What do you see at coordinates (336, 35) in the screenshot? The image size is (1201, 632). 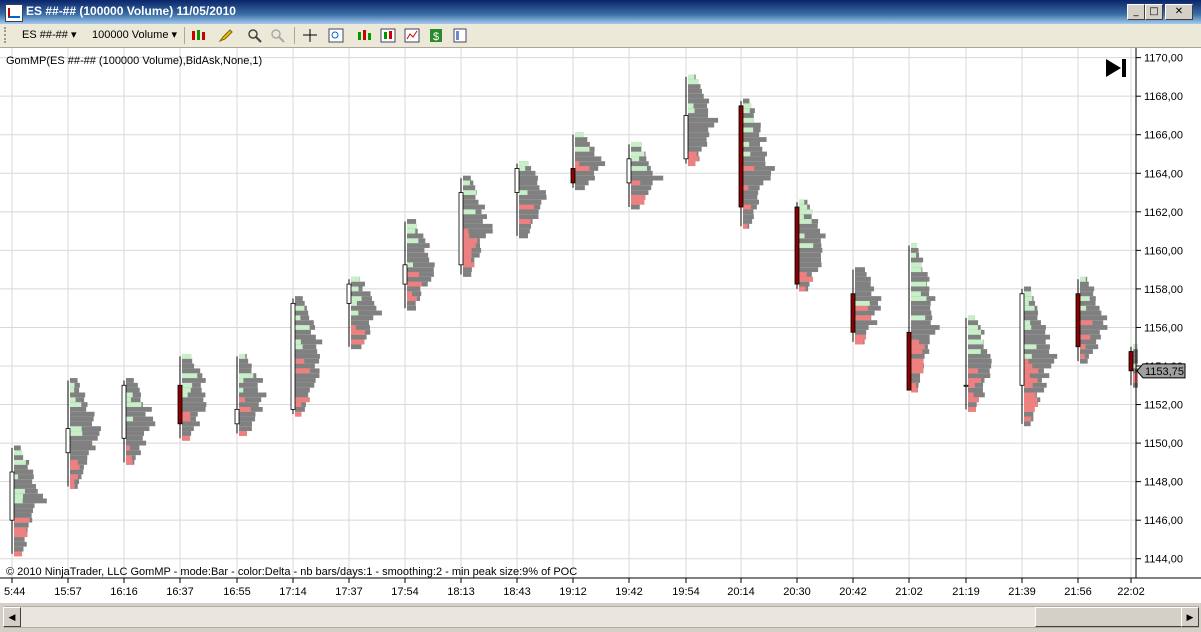 I see `data-box-icon` at bounding box center [336, 35].